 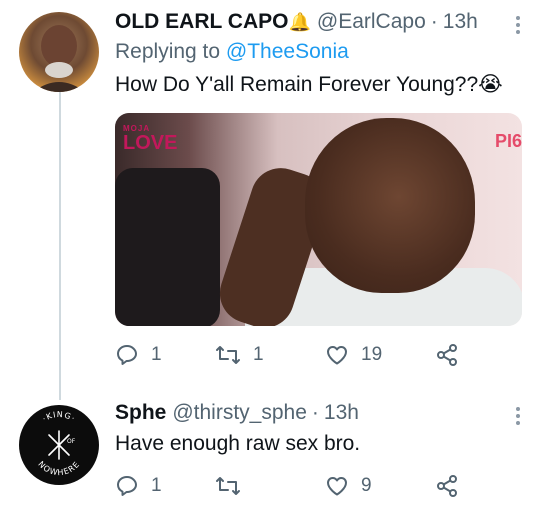 I want to click on avatar-text-mid: OF, so click(x=71, y=441).